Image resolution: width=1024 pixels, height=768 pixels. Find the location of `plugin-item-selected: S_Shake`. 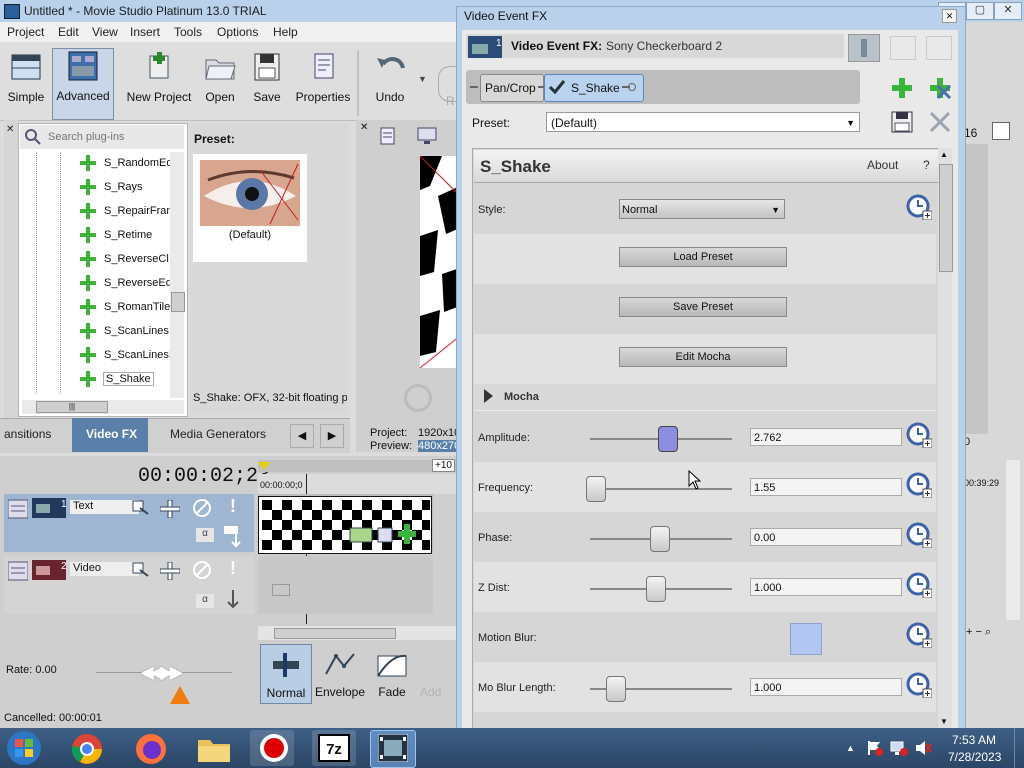

plugin-item-selected: S_Shake is located at coordinates (114, 380).